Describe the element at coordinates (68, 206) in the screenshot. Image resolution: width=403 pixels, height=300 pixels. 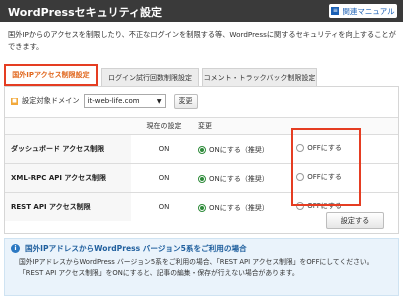
I see `row-label: REST API アクセス制限` at that location.